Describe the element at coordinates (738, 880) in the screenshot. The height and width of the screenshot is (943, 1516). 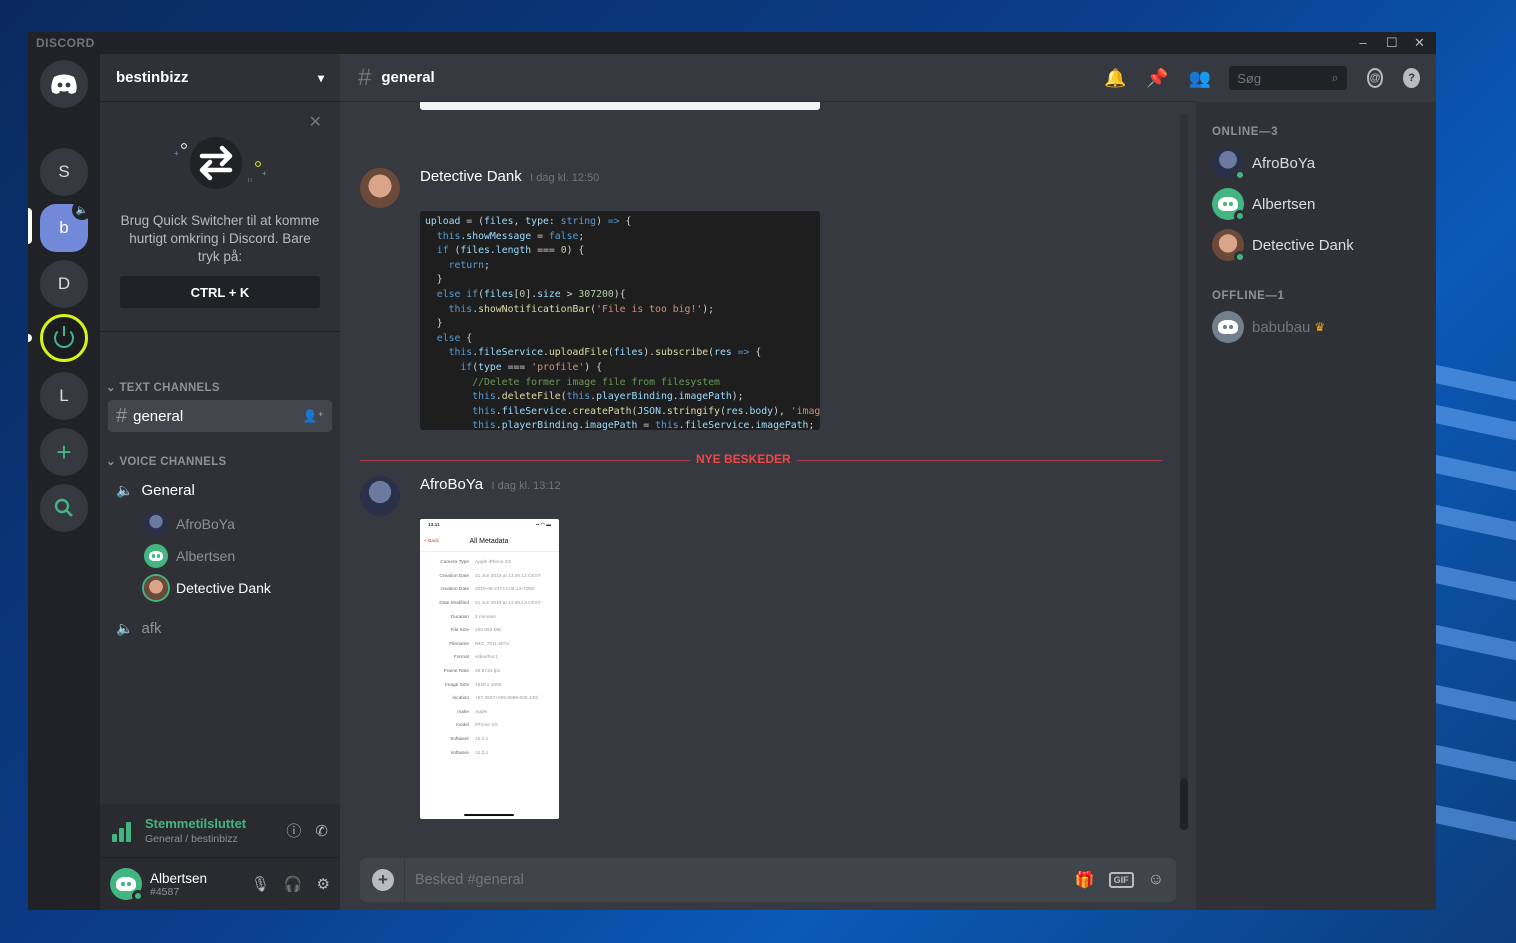
I see `message-input: Besked #general` at that location.